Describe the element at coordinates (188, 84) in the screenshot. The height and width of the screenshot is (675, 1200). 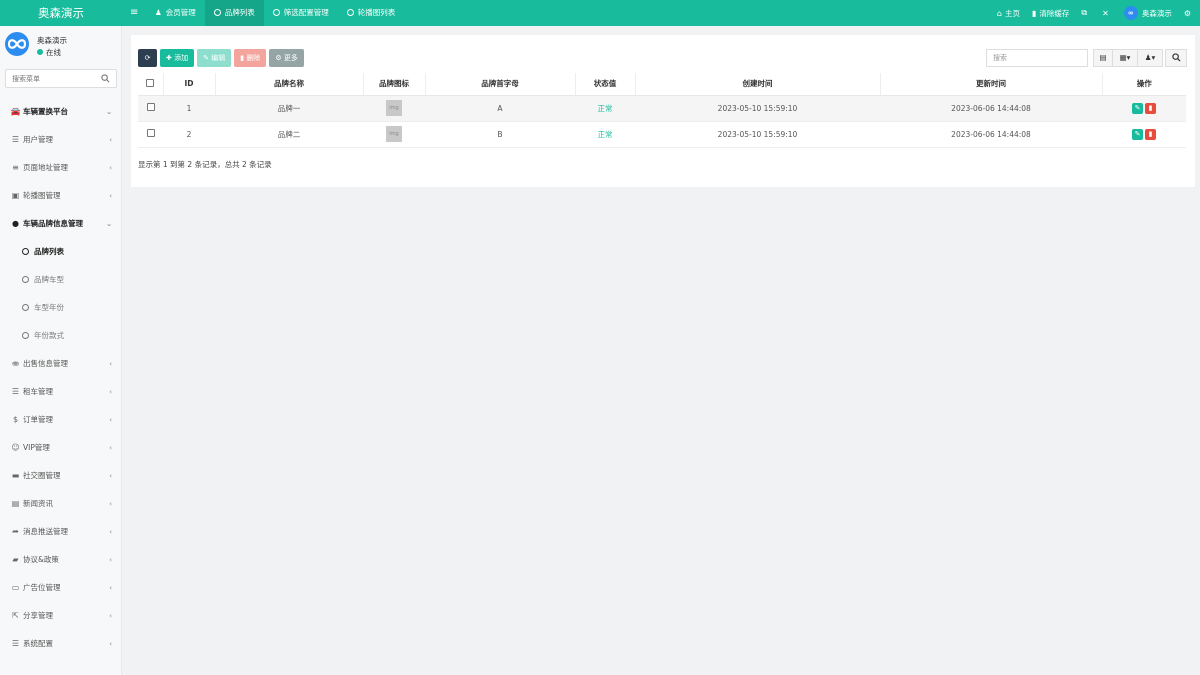
I see `column-header: ID` at that location.